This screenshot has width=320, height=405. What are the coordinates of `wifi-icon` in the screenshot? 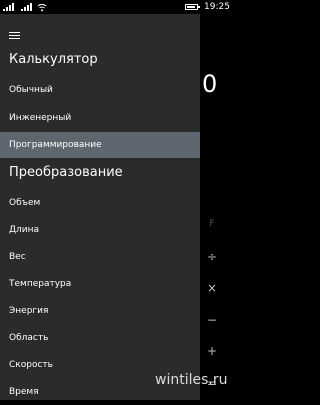 It's located at (42, 8).